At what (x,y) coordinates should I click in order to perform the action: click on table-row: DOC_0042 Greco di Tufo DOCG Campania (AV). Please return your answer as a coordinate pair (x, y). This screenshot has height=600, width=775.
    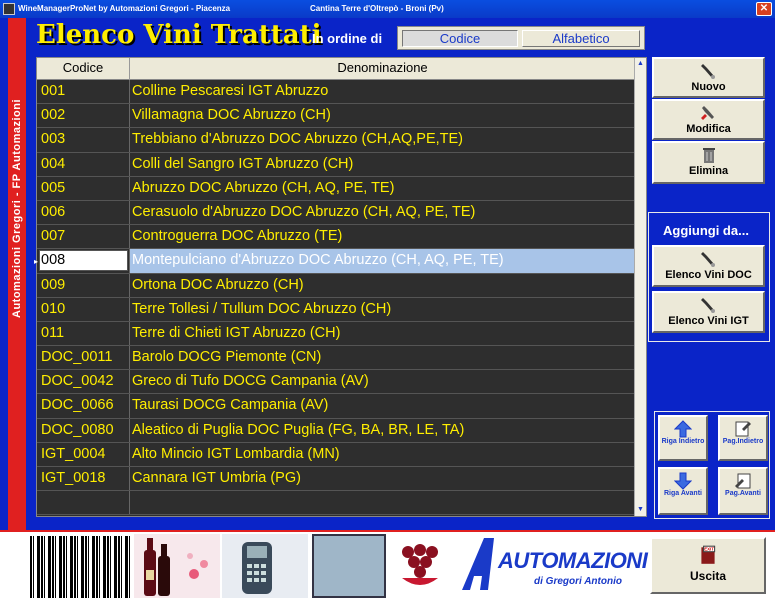
    Looking at the image, I should click on (336, 382).